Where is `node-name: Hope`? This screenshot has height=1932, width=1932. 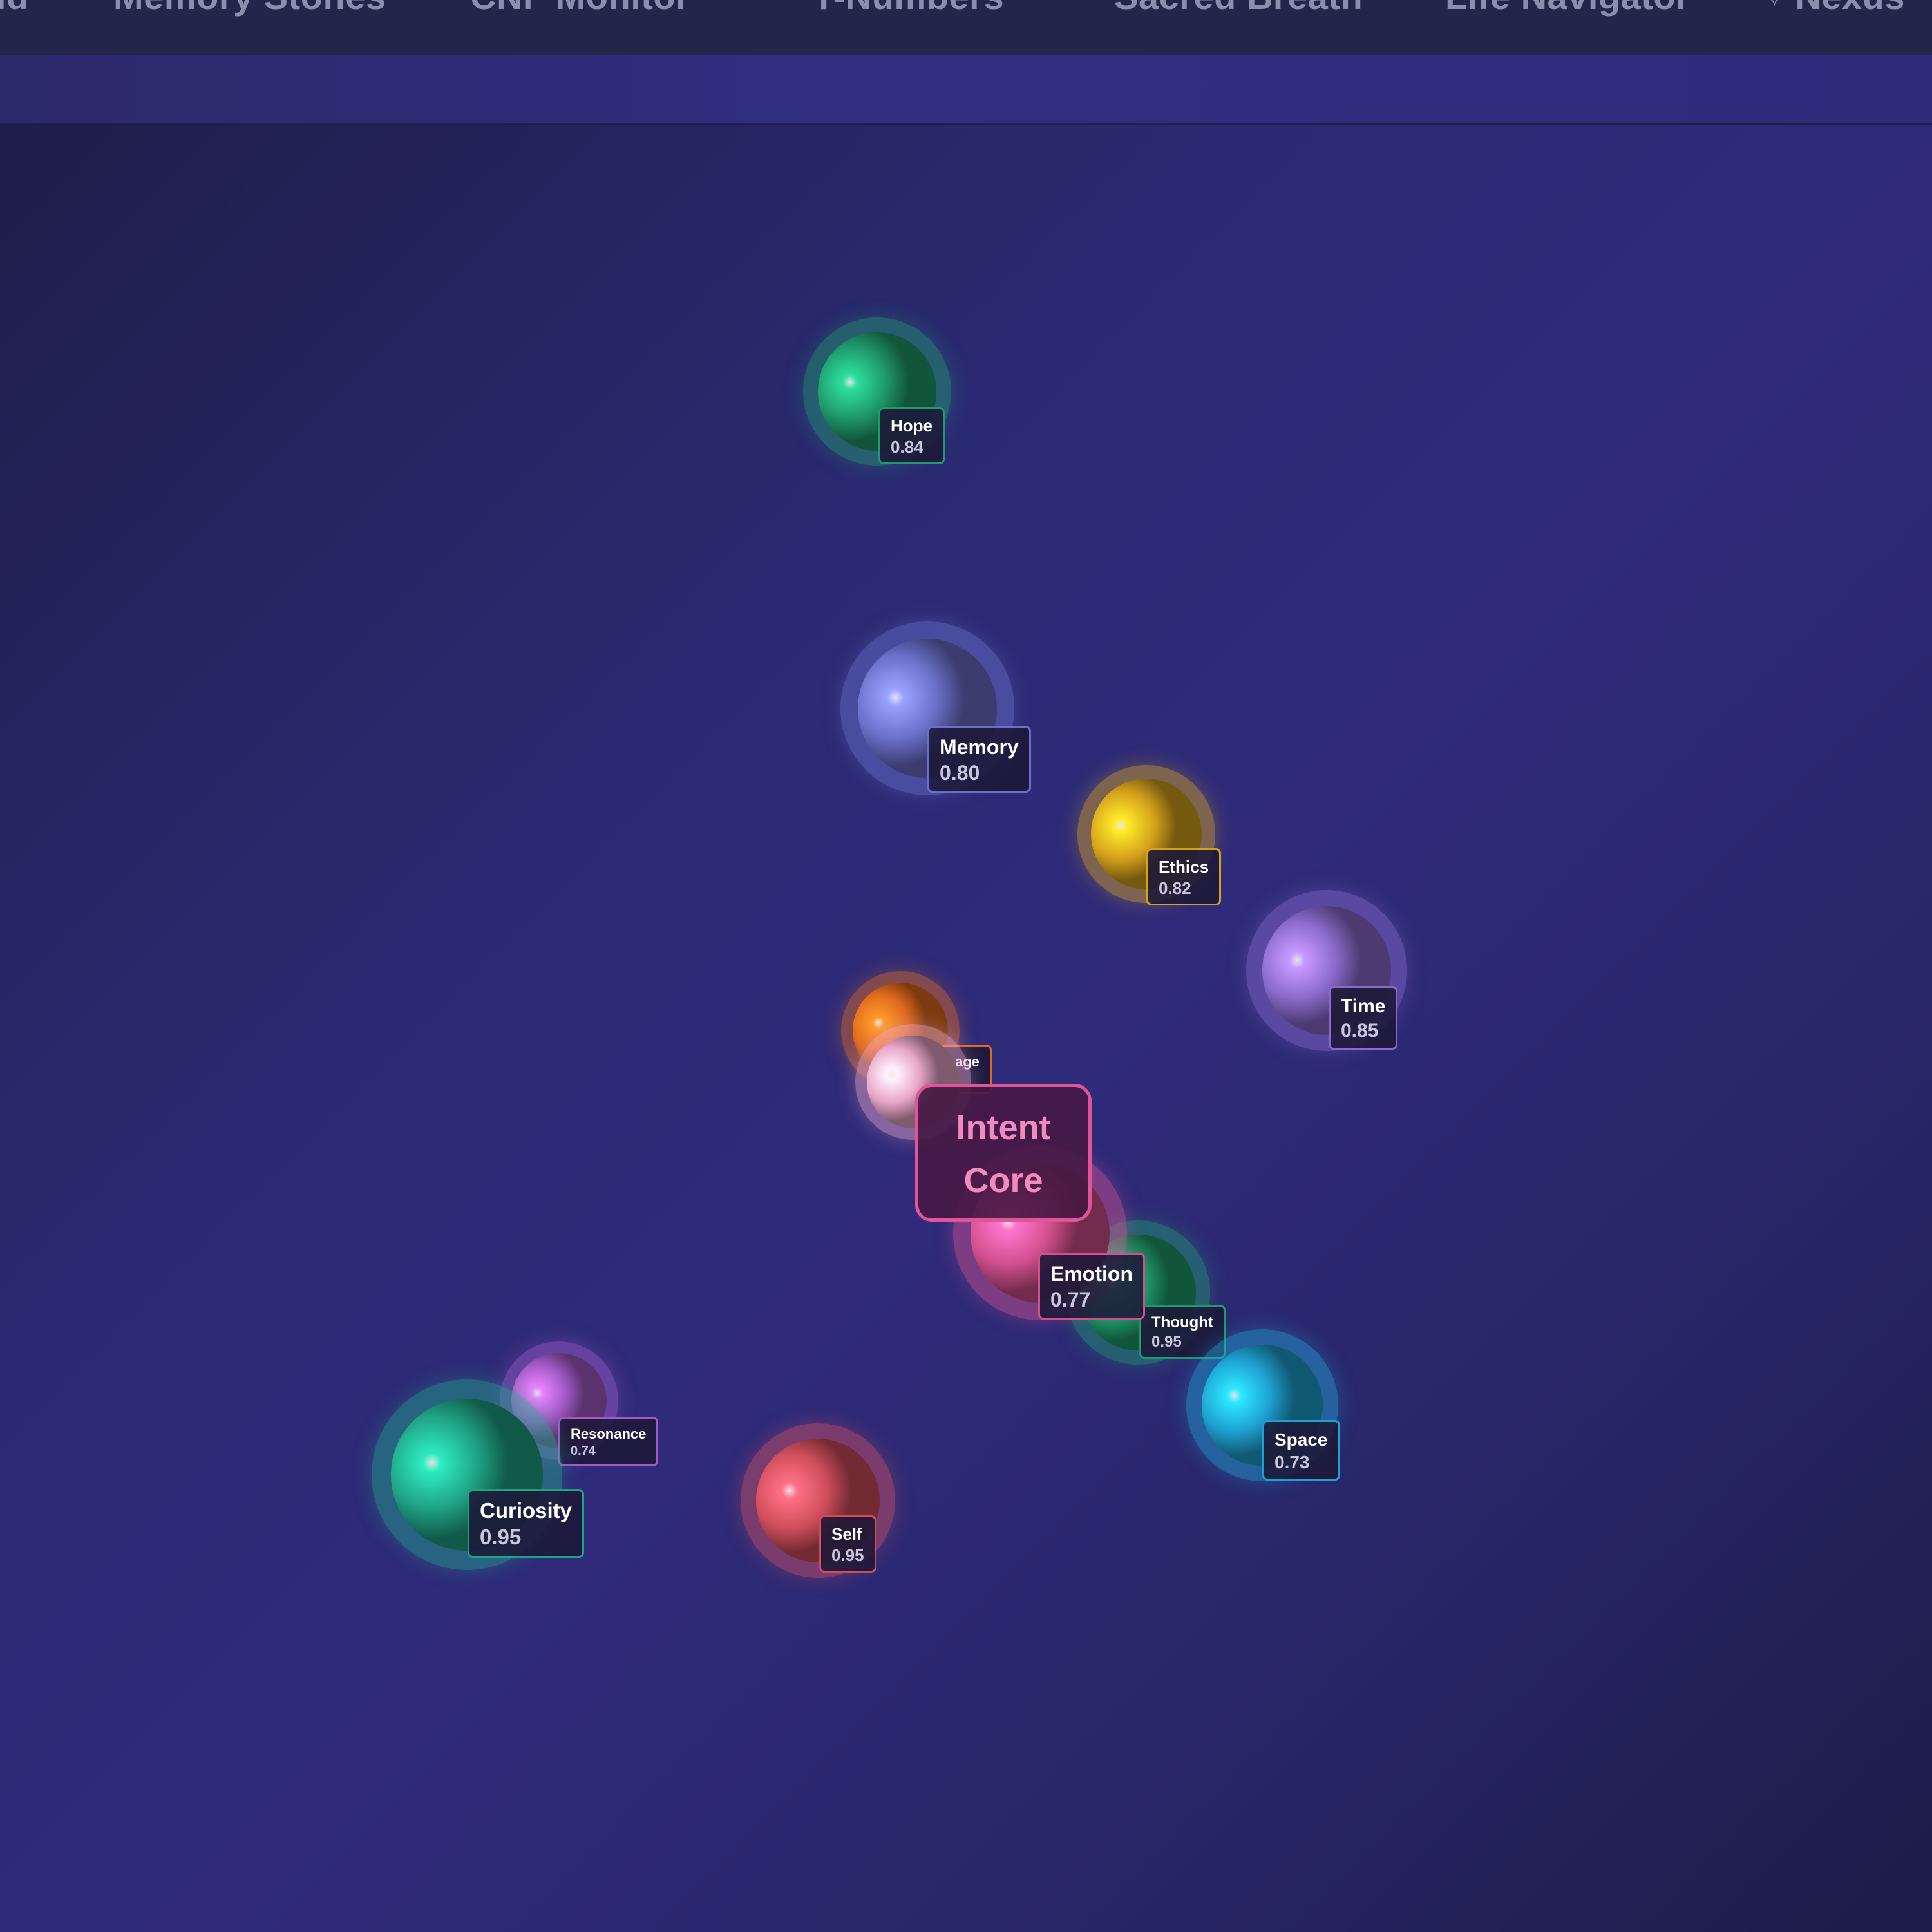 node-name: Hope is located at coordinates (912, 426).